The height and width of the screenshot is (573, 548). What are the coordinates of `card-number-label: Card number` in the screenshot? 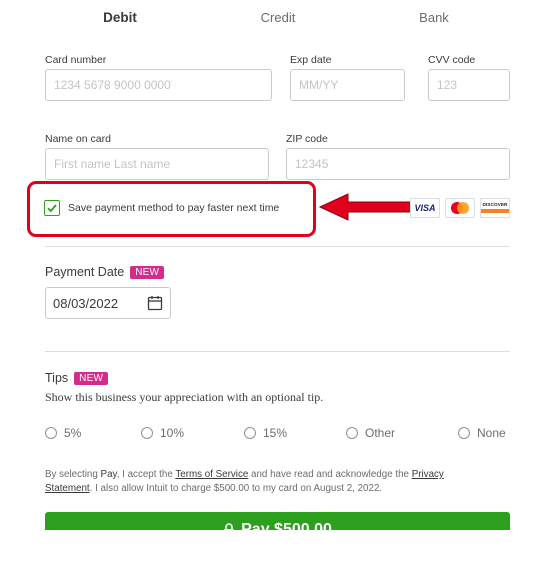 It's located at (76, 60).